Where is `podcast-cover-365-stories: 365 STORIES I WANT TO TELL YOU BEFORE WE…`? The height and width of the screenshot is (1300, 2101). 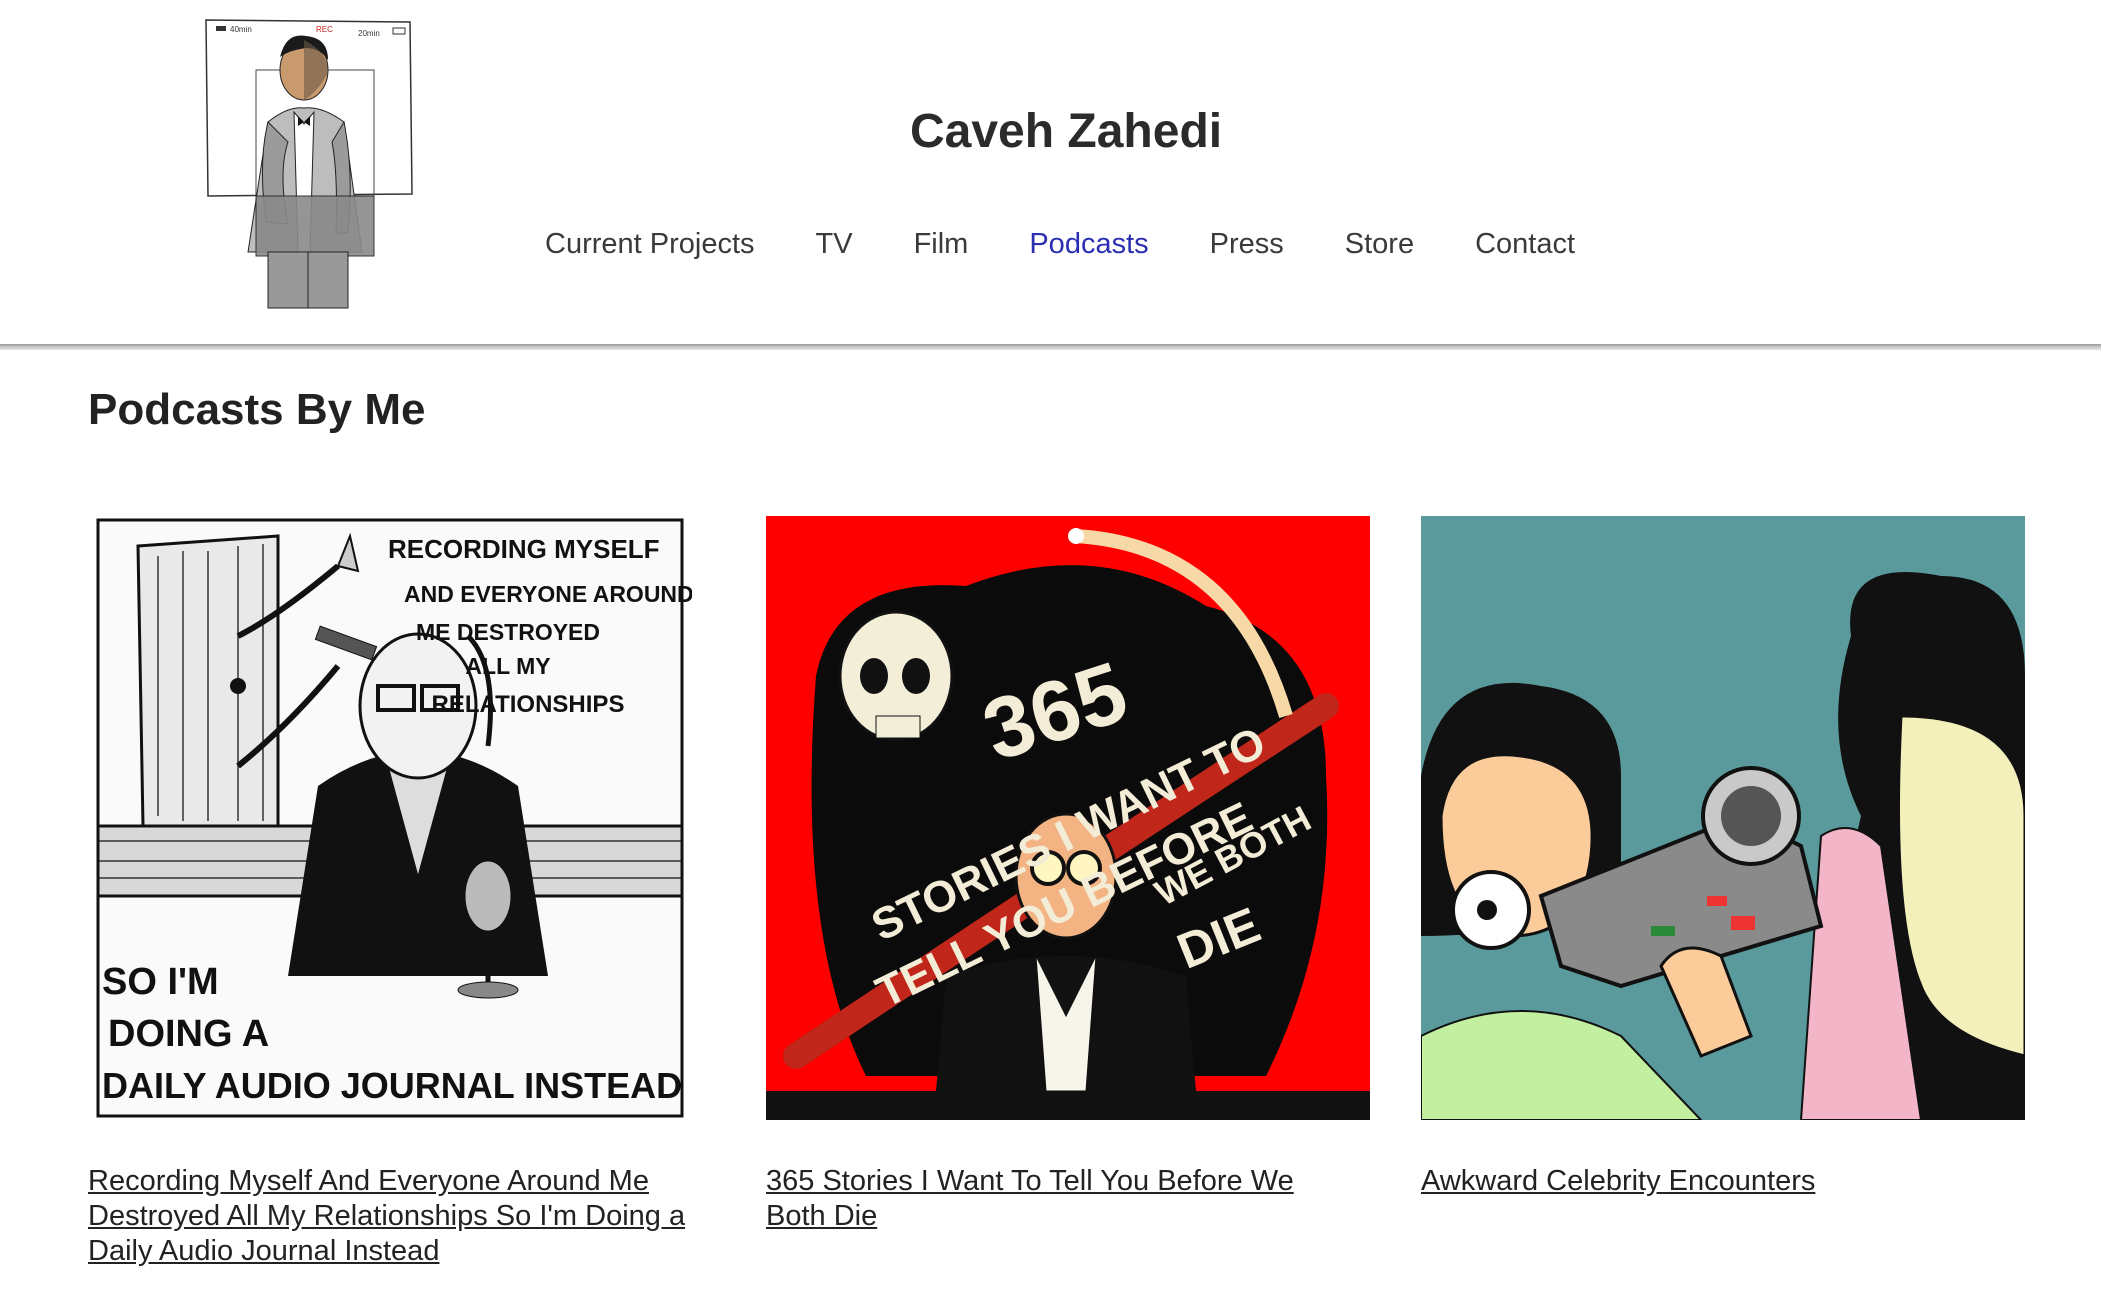 podcast-cover-365-stories: 365 STORIES I WANT TO TELL YOU BEFORE WE… is located at coordinates (1068, 818).